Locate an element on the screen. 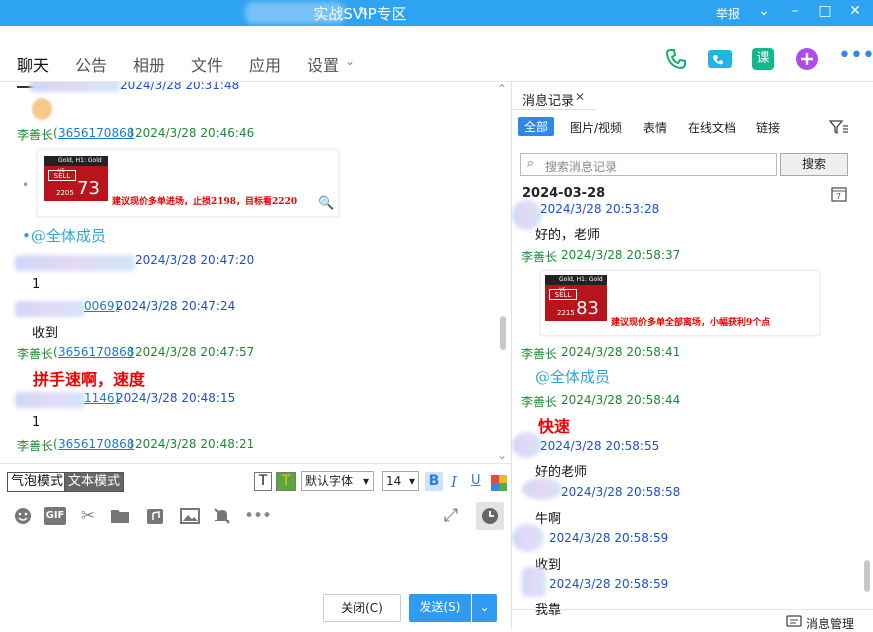 This screenshot has height=632, width=873. history-search-button: 搜索 is located at coordinates (814, 164).